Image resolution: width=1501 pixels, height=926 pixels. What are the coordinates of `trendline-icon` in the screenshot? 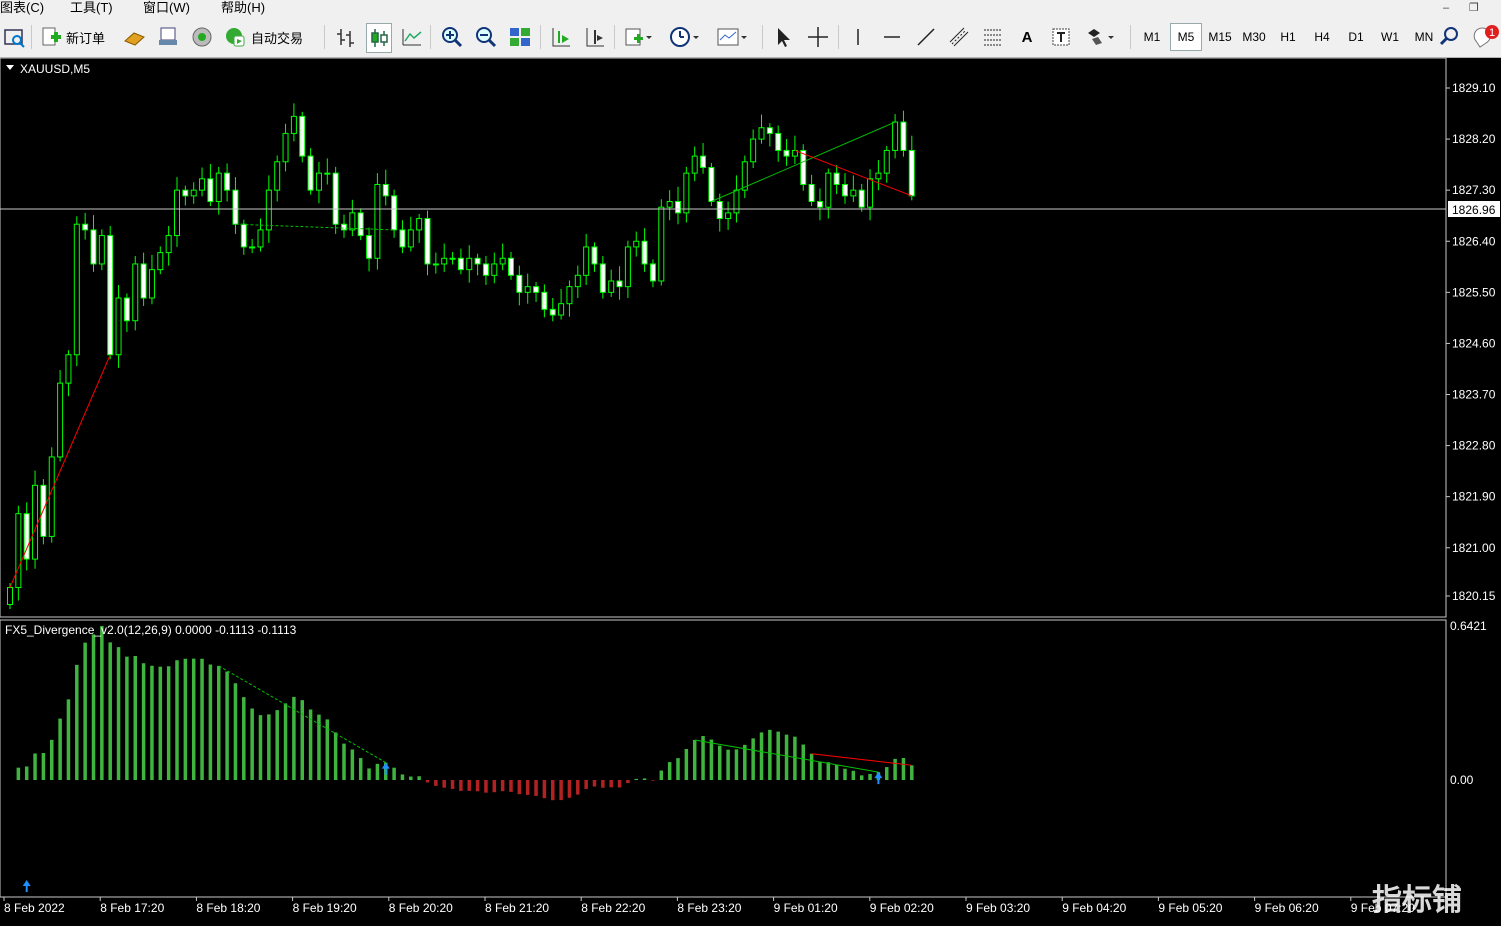 It's located at (926, 37).